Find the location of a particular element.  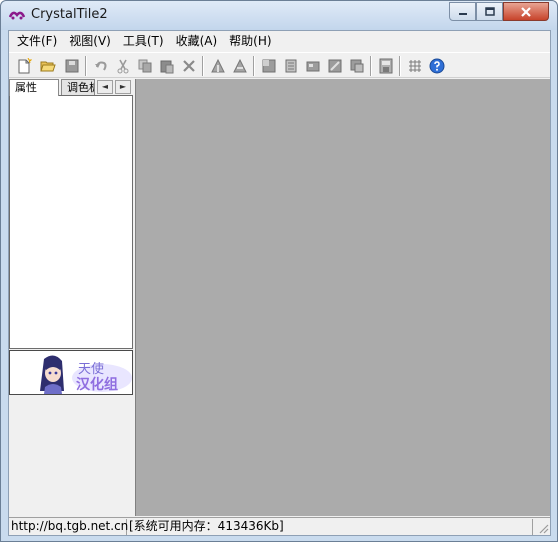

open-folder-icon is located at coordinates (48, 66).